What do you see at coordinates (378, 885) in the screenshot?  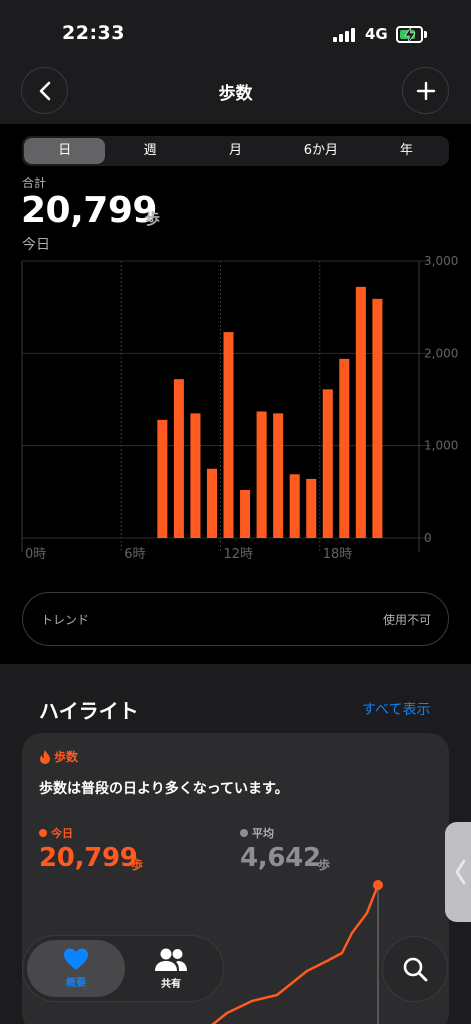 I see `today-endpoint-dot` at bounding box center [378, 885].